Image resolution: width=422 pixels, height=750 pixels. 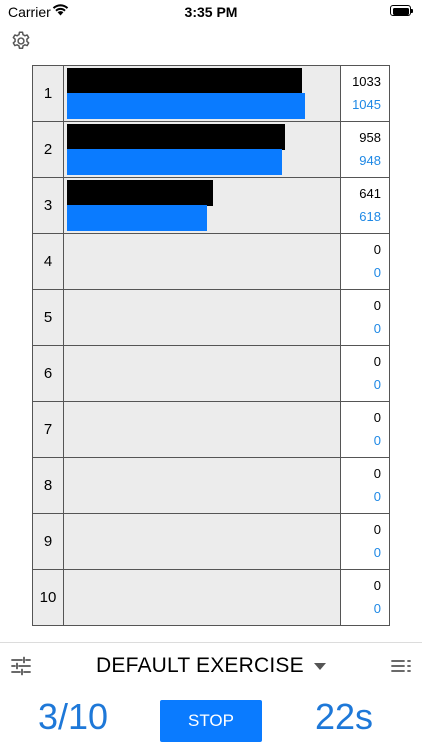 What do you see at coordinates (48, 373) in the screenshot?
I see `rank-label: 6` at bounding box center [48, 373].